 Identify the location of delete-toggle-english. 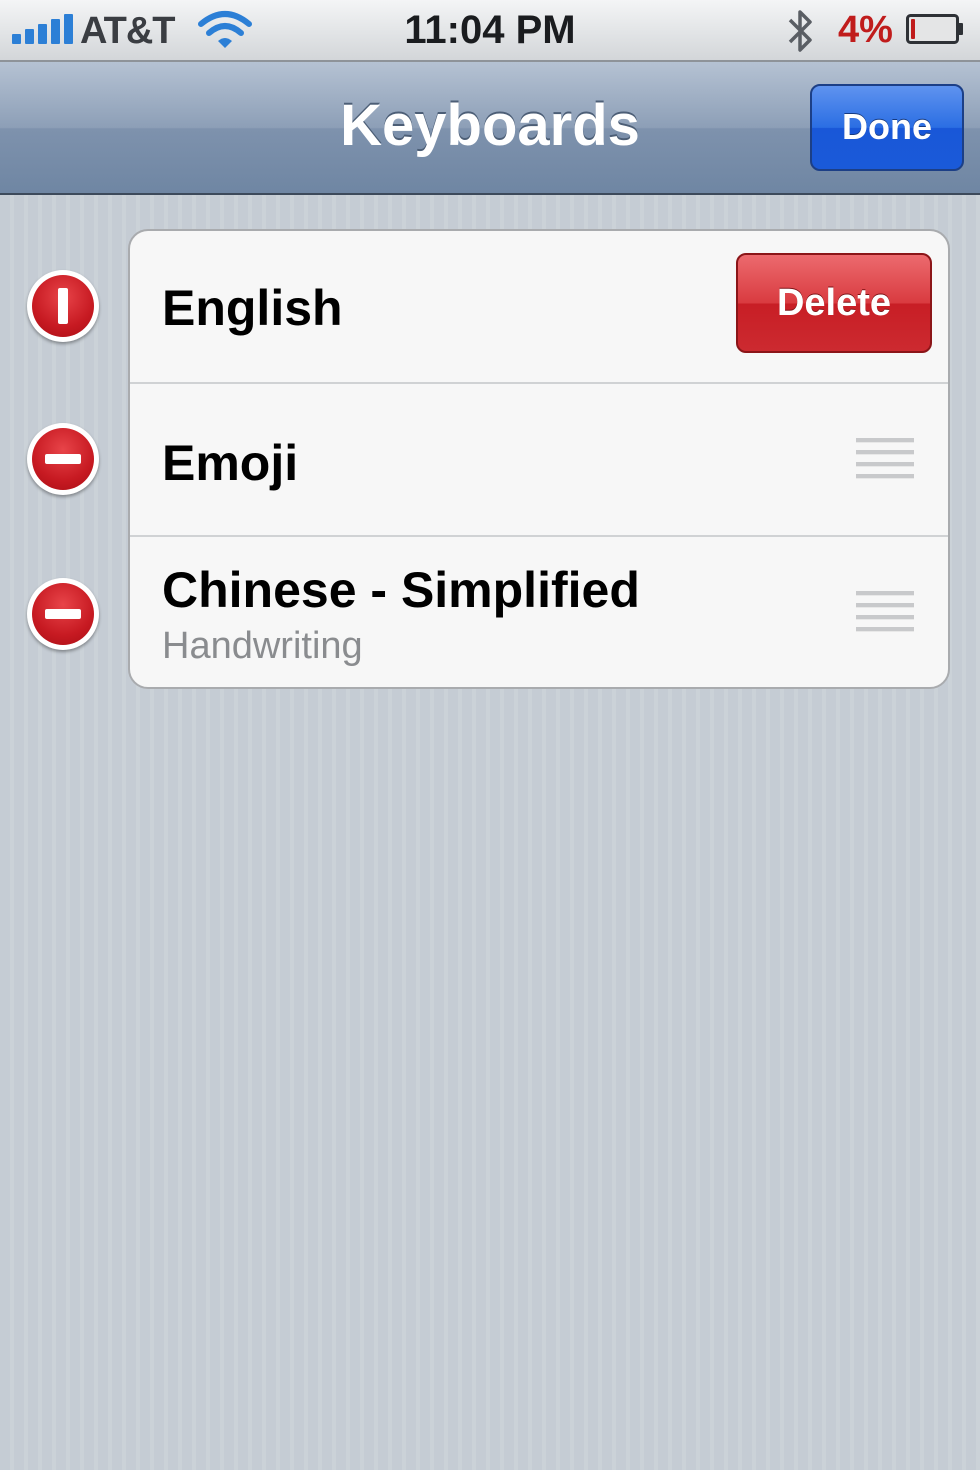
(63, 306).